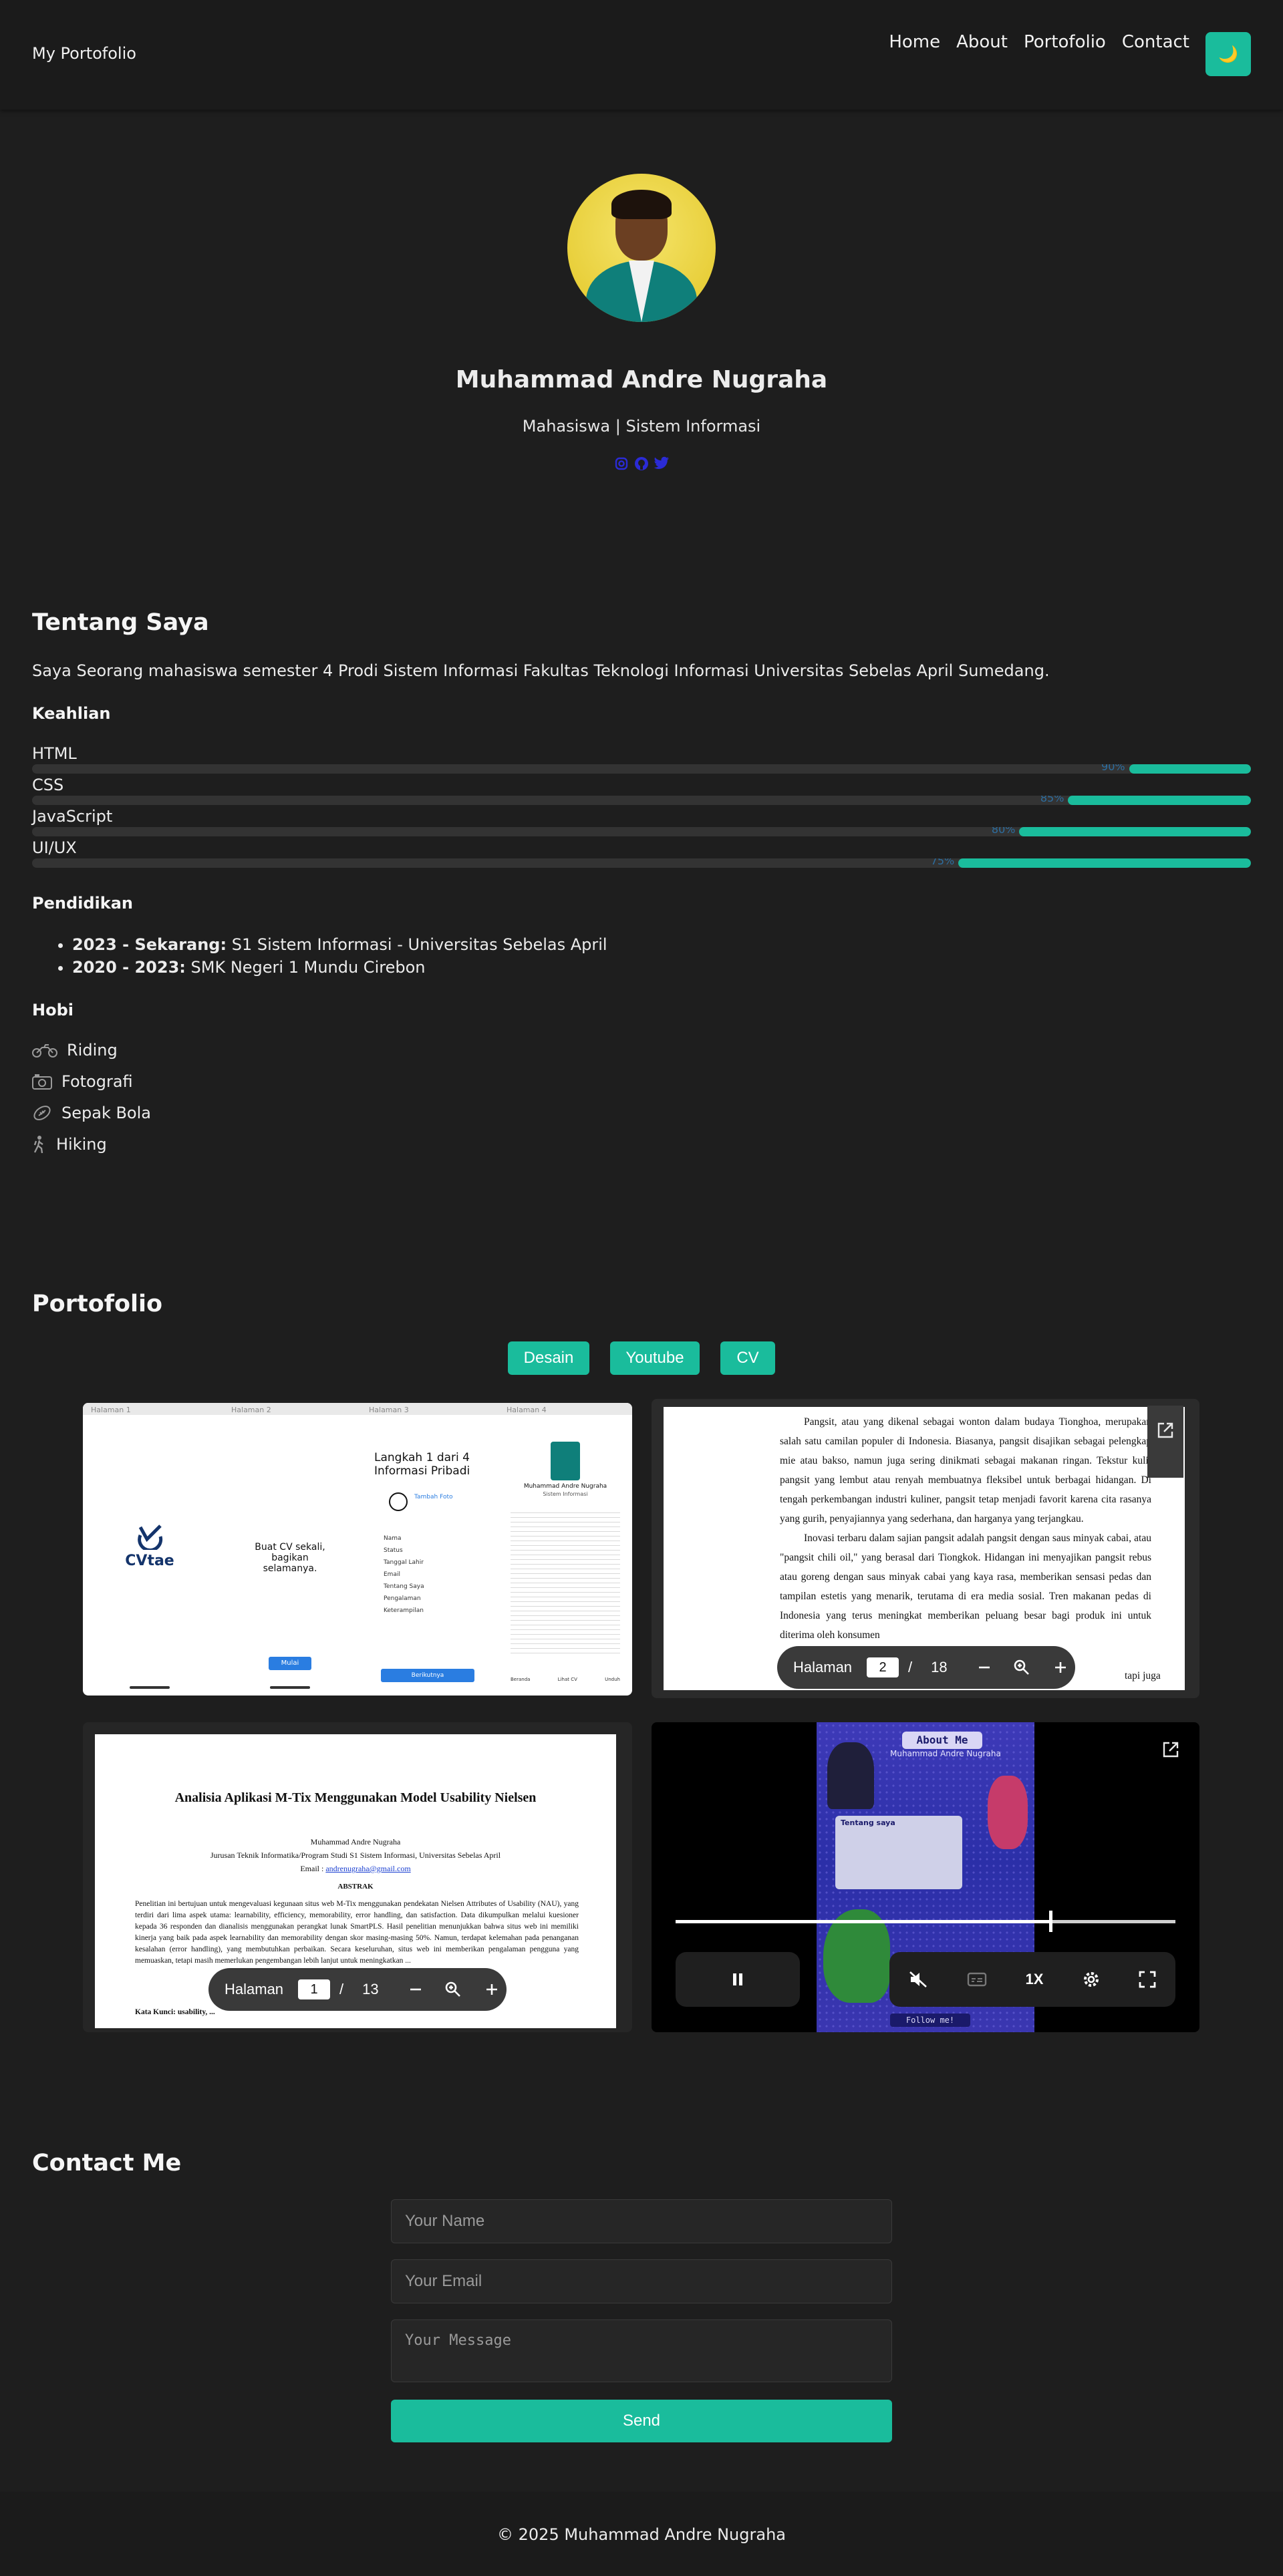  What do you see at coordinates (1155, 42) in the screenshot?
I see `nav-link-contact: Contact` at bounding box center [1155, 42].